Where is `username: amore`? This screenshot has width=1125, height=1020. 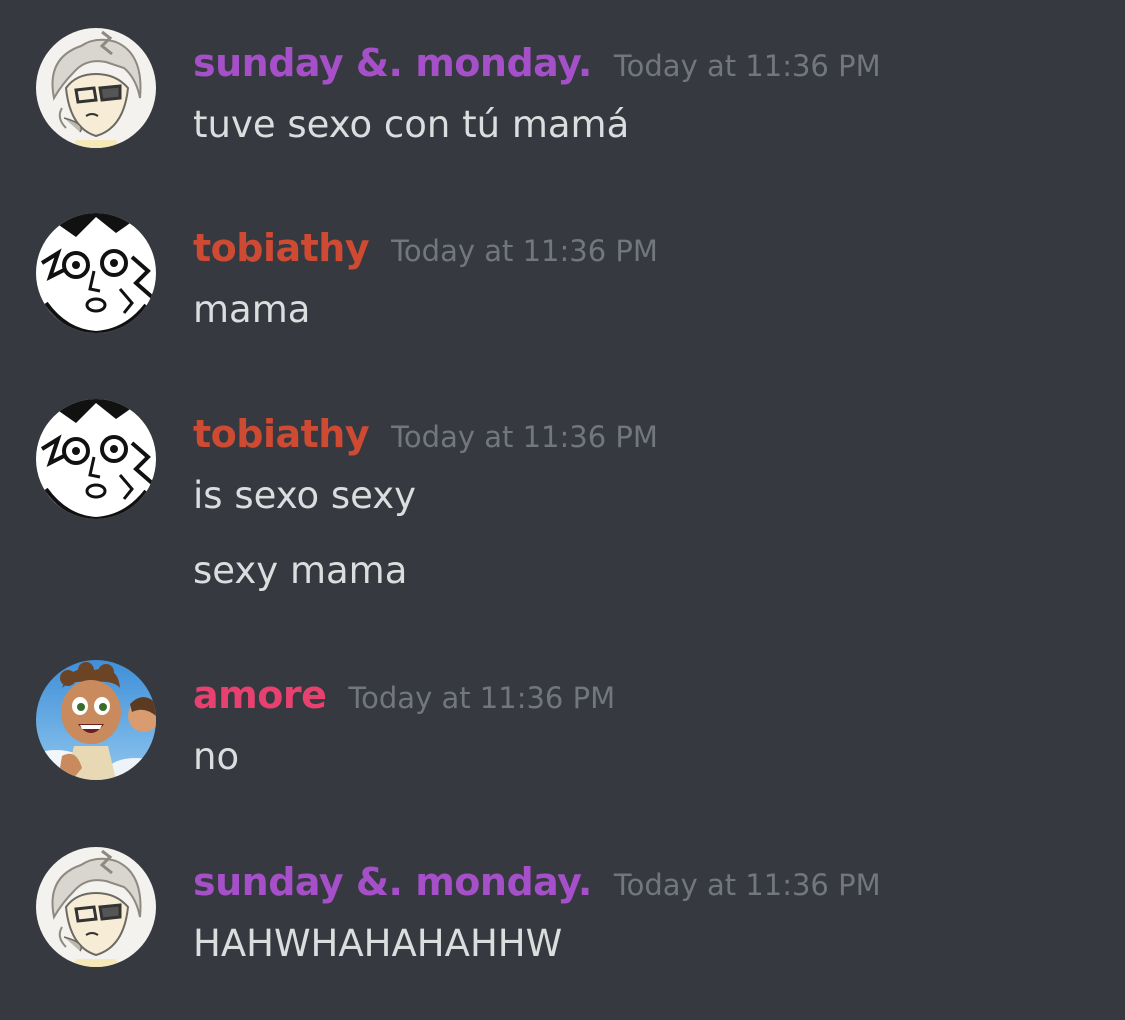 username: amore is located at coordinates (260, 695).